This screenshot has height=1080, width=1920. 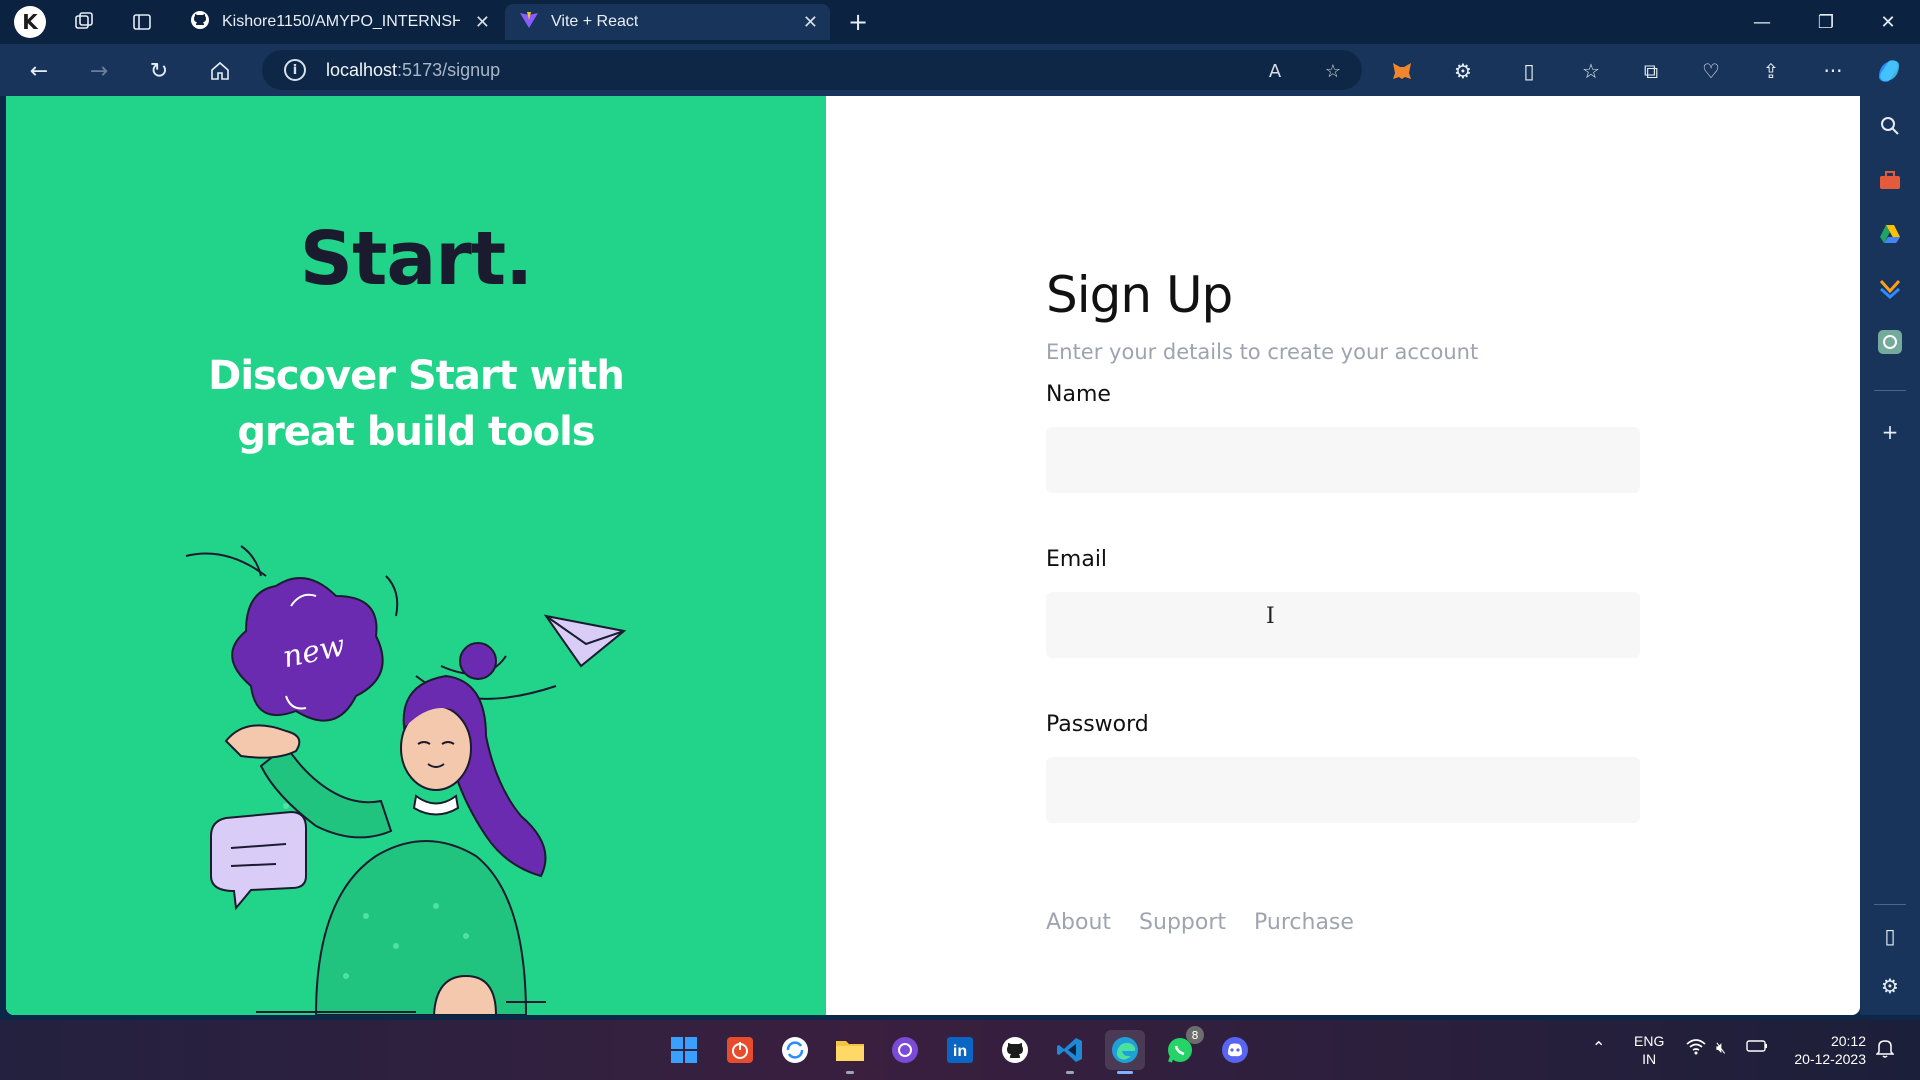 I want to click on support-link: Support, so click(x=1182, y=922).